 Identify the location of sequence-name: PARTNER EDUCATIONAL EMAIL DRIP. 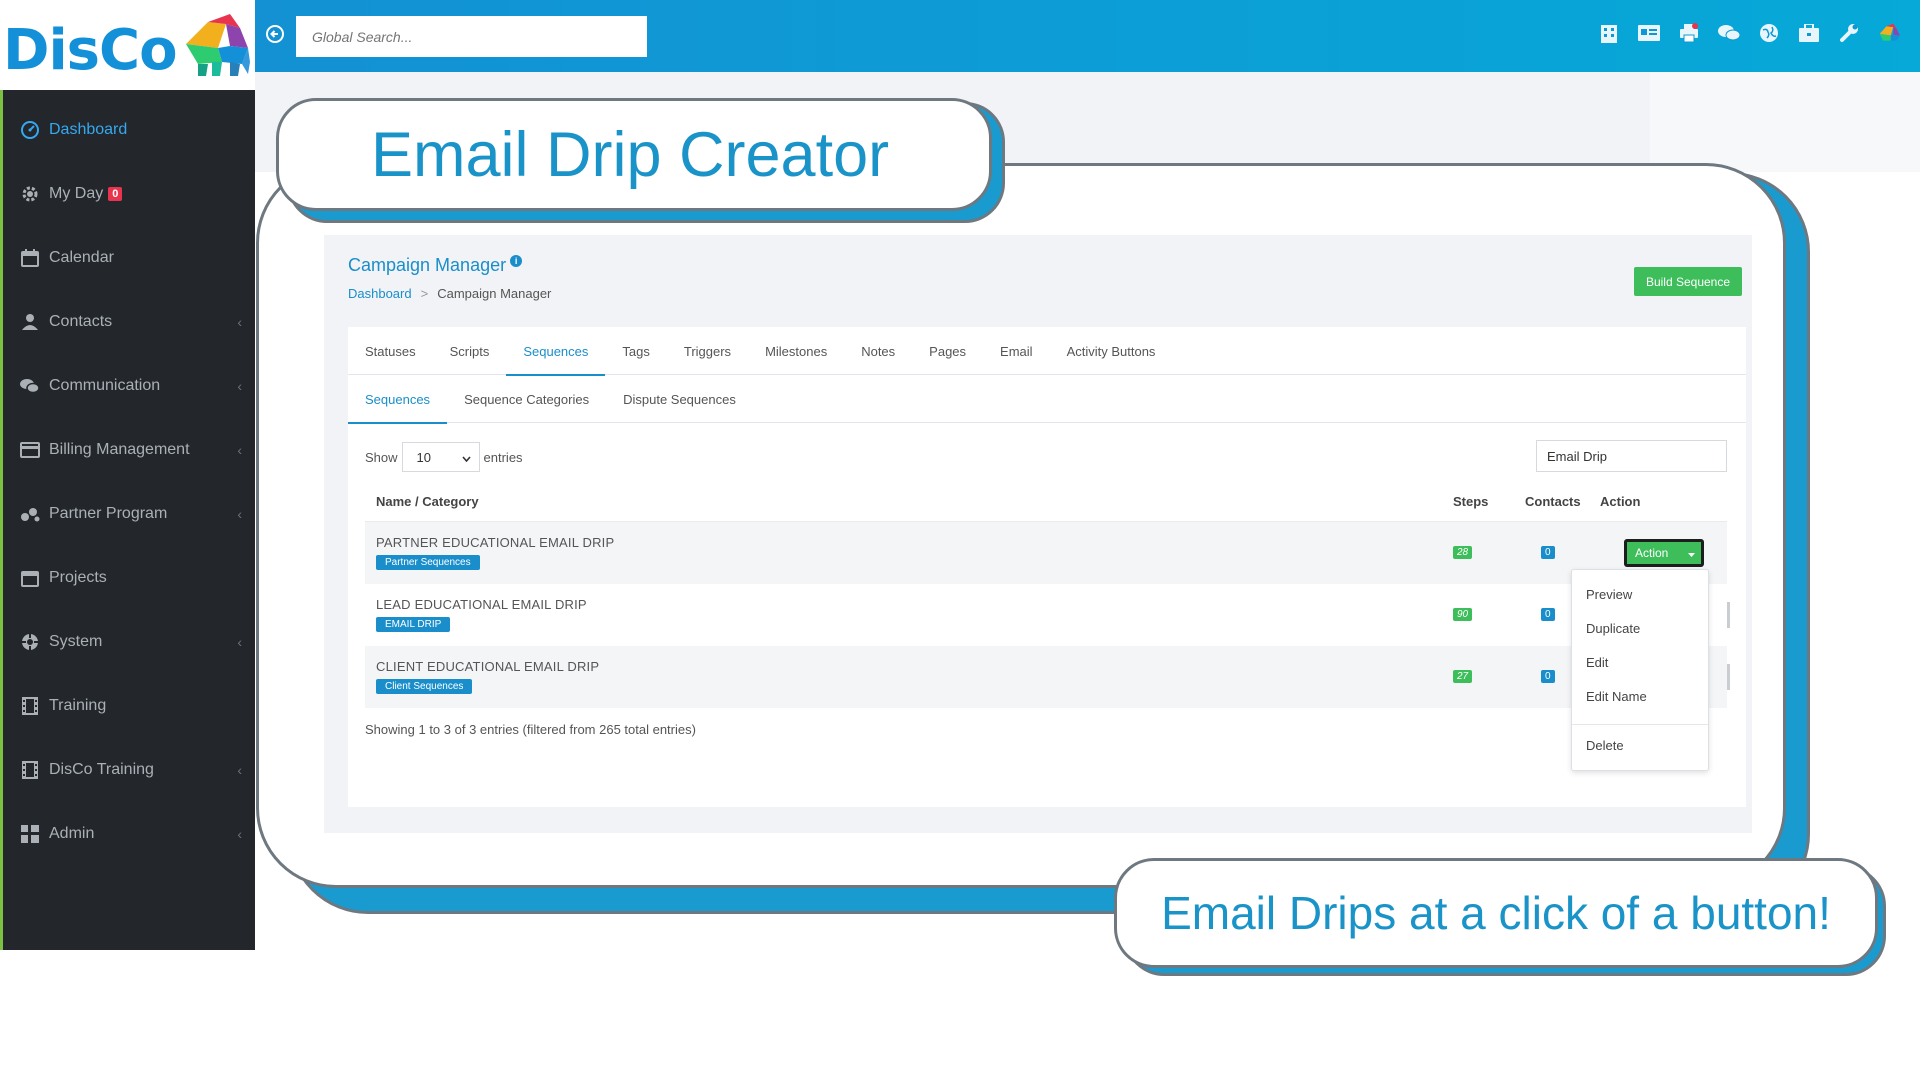
(495, 542).